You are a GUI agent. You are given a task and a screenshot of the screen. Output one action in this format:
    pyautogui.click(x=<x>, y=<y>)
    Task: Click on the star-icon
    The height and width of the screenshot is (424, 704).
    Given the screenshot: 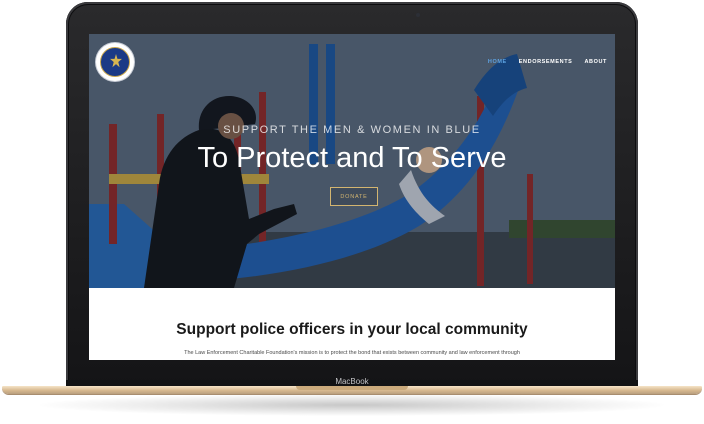 What is the action you would take?
    pyautogui.click(x=116, y=61)
    